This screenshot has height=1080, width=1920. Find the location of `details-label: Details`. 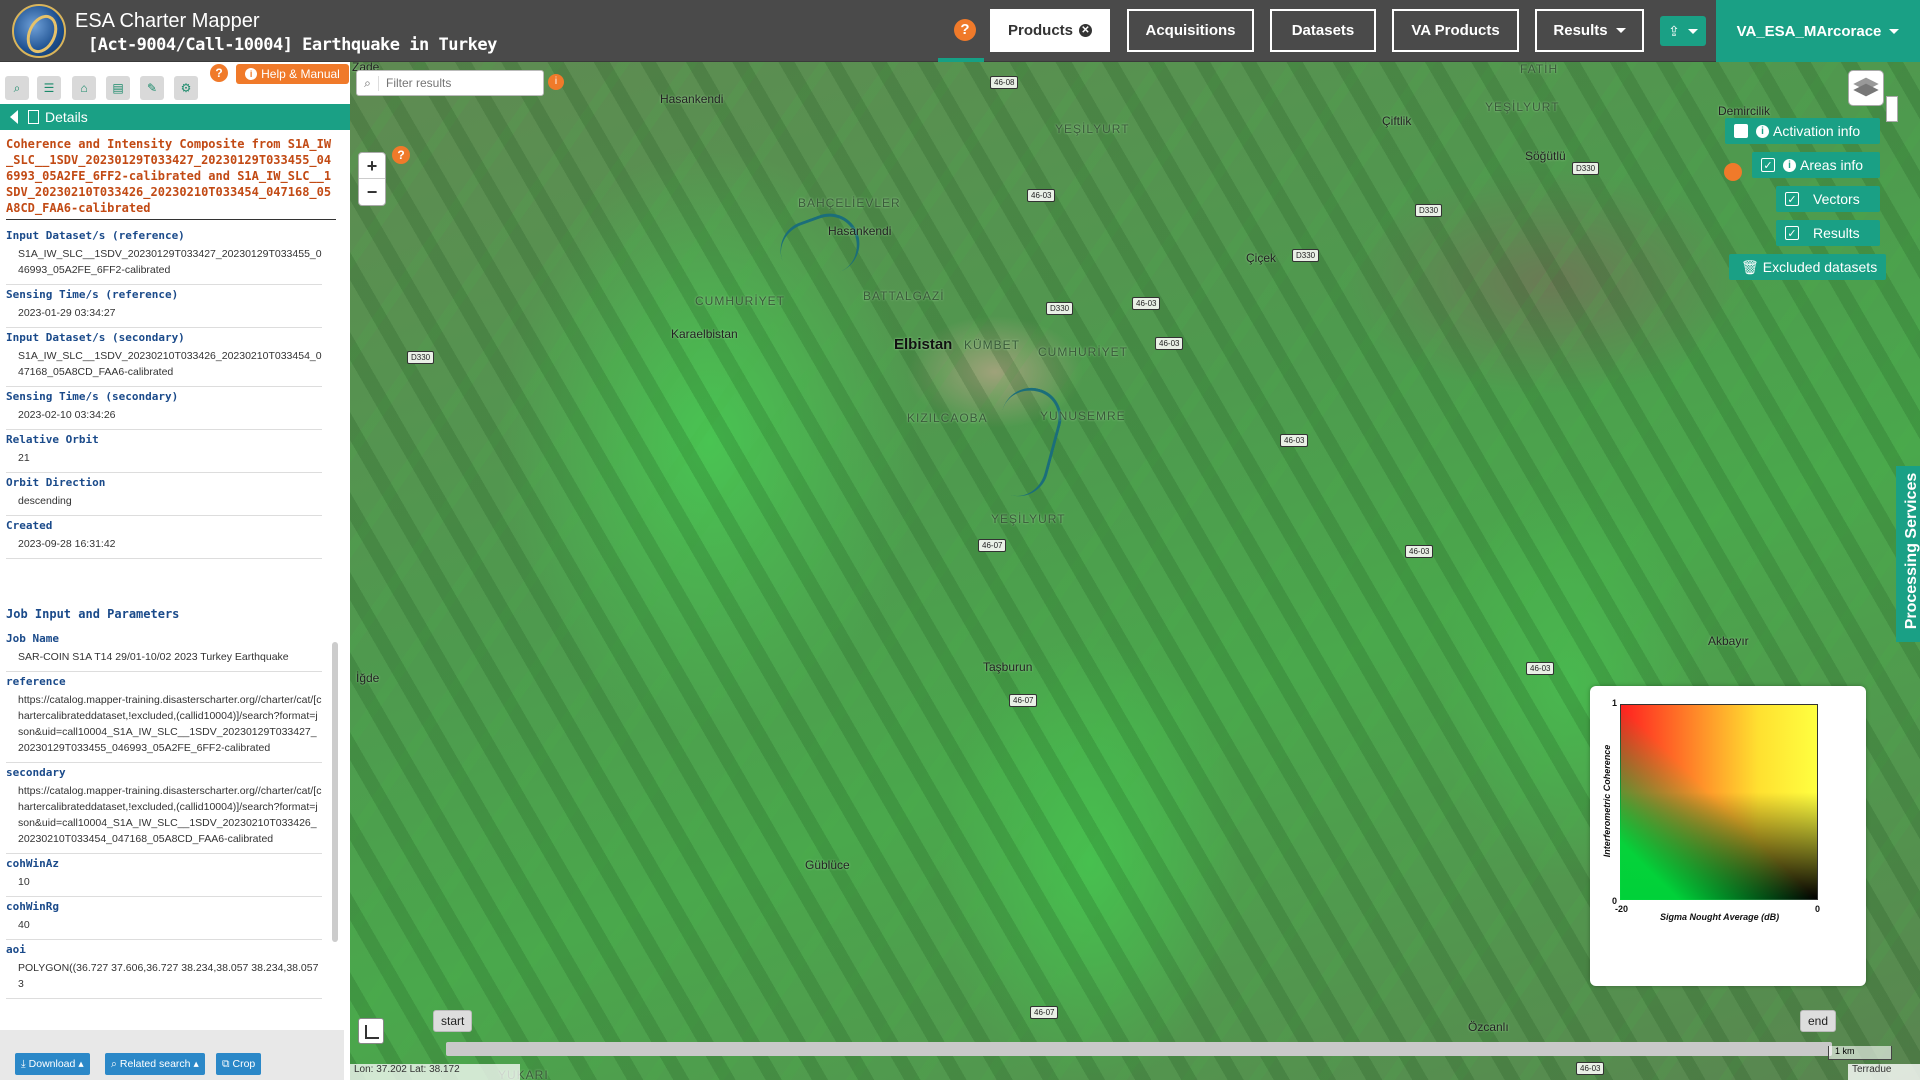

details-label: Details is located at coordinates (66, 117).